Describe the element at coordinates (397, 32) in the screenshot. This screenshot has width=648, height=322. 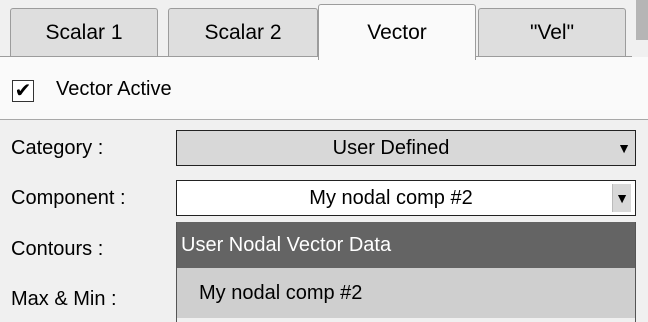
I see `tab-vector: Vector` at that location.